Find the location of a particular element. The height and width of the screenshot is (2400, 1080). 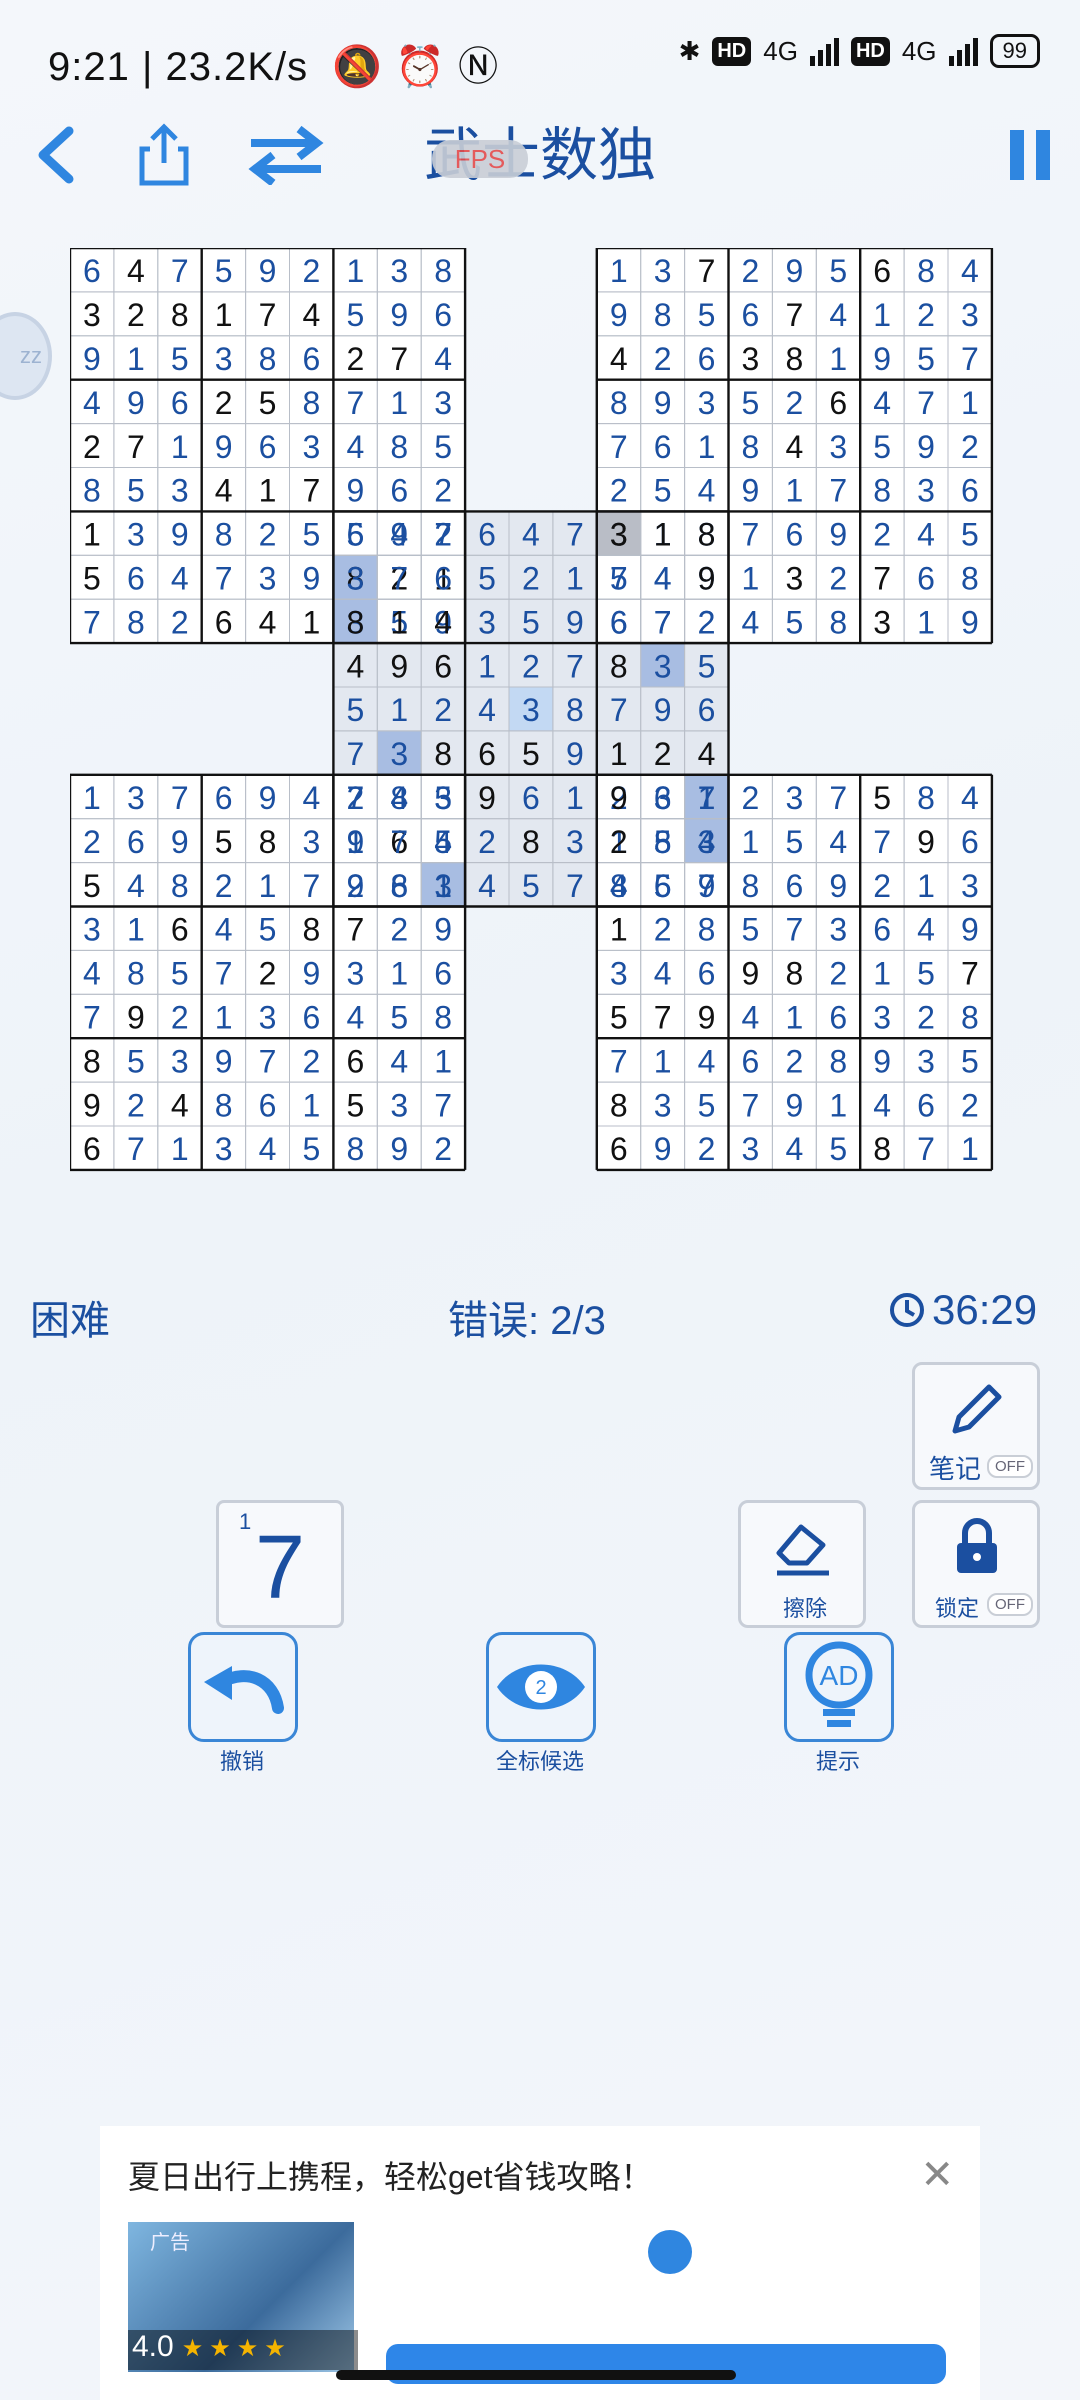

hint-button: AD is located at coordinates (839, 1687).